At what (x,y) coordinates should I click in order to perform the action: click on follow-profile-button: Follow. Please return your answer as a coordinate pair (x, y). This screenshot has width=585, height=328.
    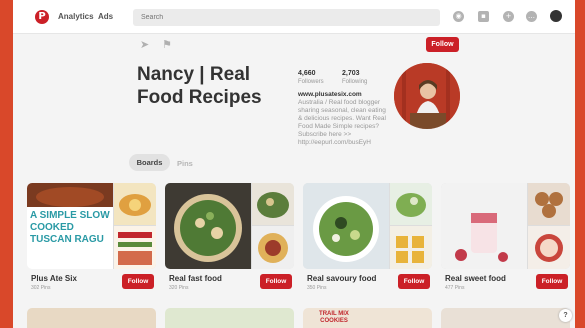
    Looking at the image, I should click on (442, 44).